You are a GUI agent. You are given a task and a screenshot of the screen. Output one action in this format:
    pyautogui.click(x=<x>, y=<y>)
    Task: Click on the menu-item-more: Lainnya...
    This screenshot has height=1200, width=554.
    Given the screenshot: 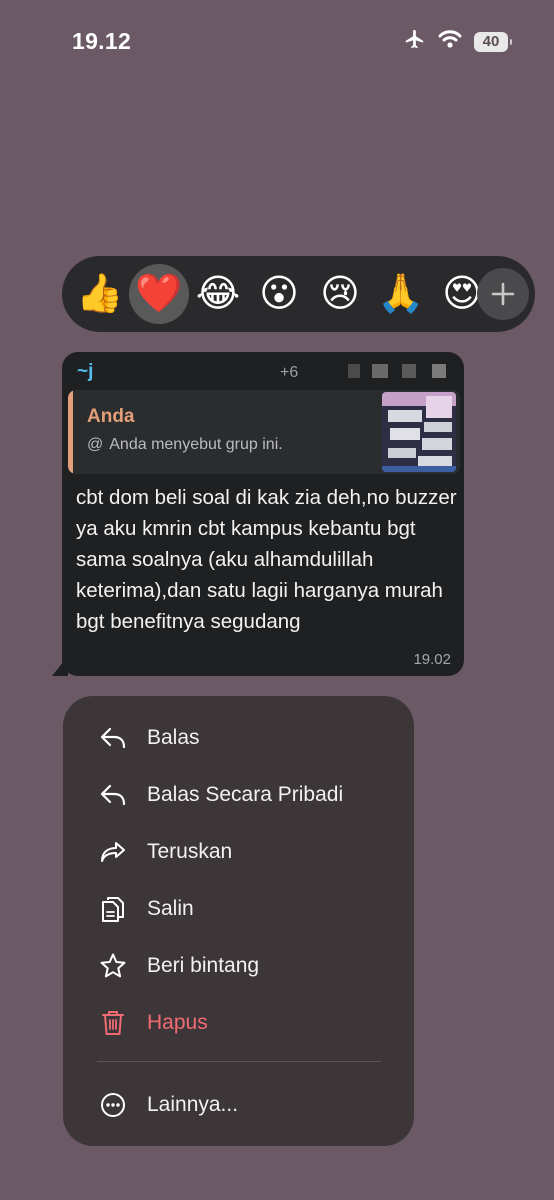 What is the action you would take?
    pyautogui.click(x=238, y=1105)
    